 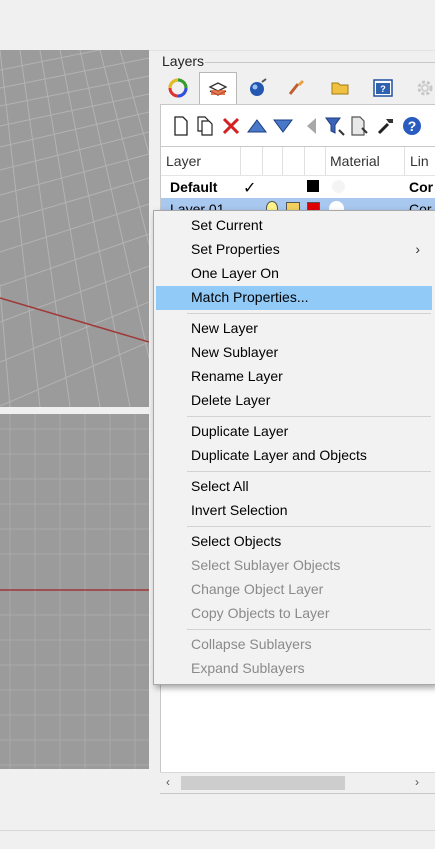 I want to click on filter-icon, so click(x=335, y=126).